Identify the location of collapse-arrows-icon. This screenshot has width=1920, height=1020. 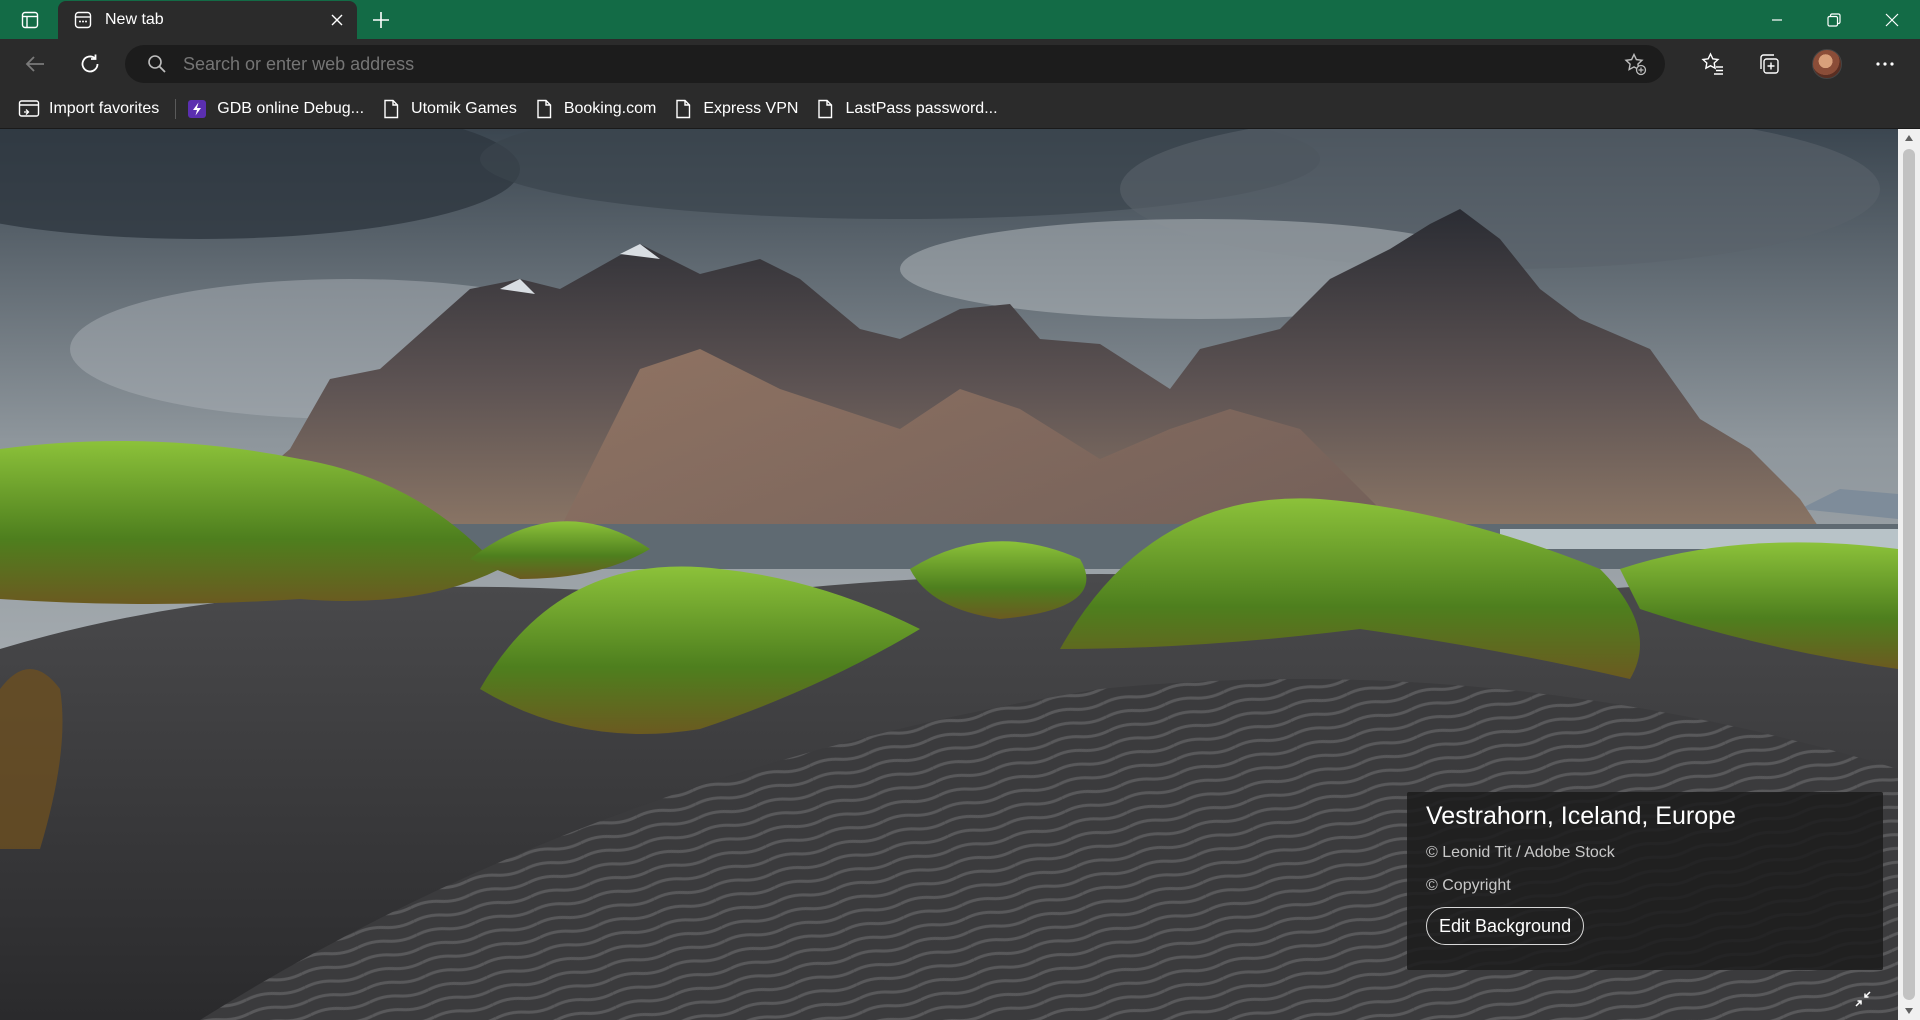
(1863, 999).